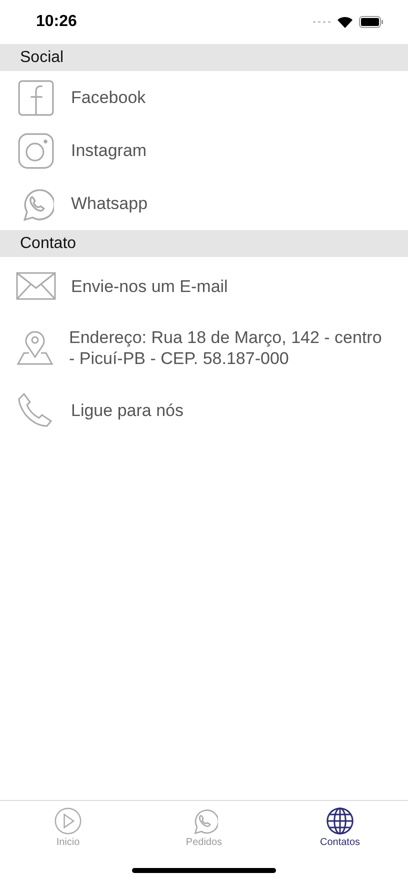 The width and height of the screenshot is (408, 883). Describe the element at coordinates (322, 22) in the screenshot. I see `signal-icon` at that location.